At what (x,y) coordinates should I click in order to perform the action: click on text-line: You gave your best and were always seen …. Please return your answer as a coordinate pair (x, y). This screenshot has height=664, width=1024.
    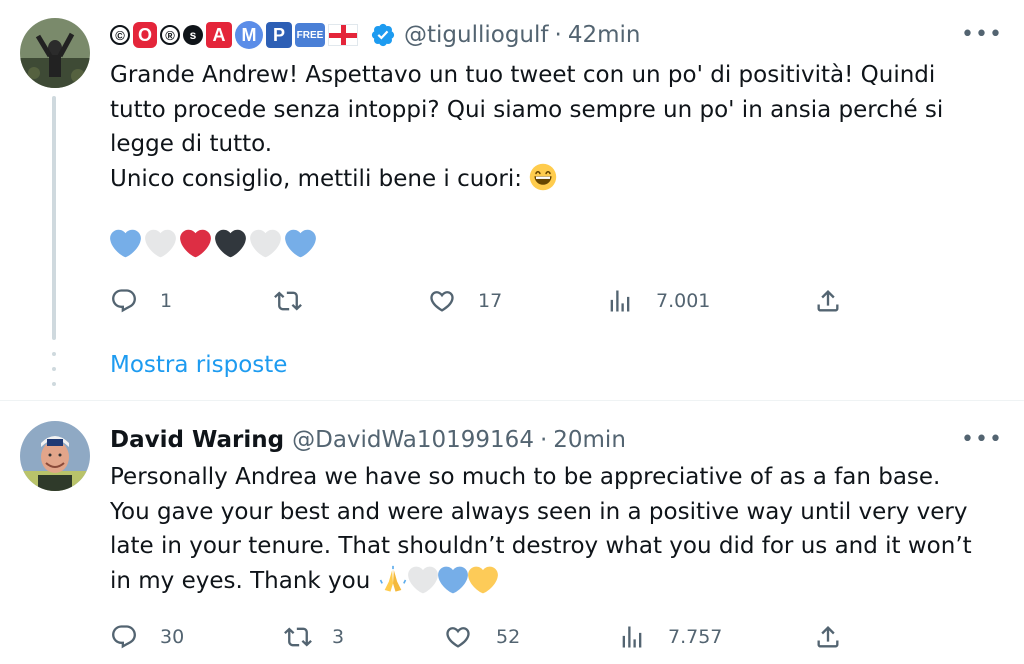
    Looking at the image, I should click on (539, 511).